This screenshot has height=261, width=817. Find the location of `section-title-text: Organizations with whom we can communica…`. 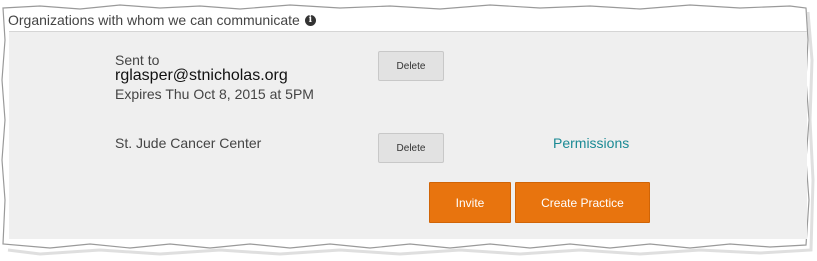

section-title-text: Organizations with whom we can communica… is located at coordinates (154, 20).